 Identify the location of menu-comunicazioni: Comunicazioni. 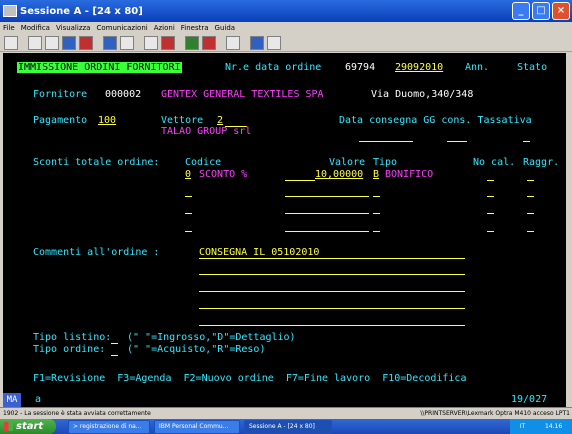
(121, 28).